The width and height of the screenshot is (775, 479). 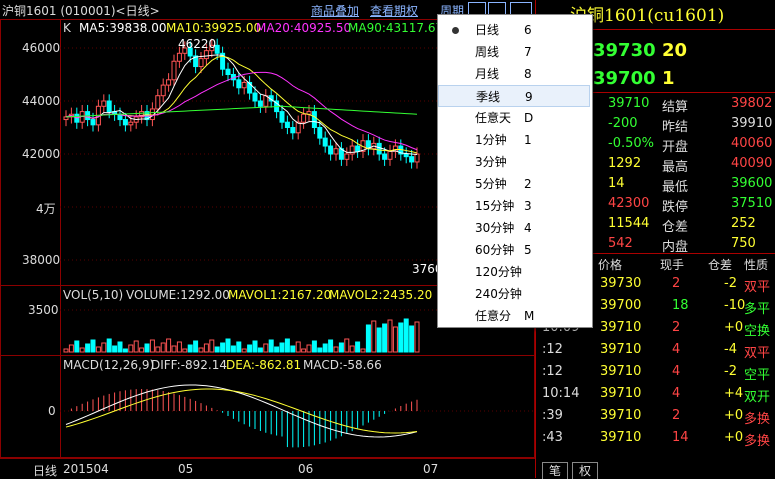 I want to click on menu-item-6: 3分钟, so click(x=514, y=162).